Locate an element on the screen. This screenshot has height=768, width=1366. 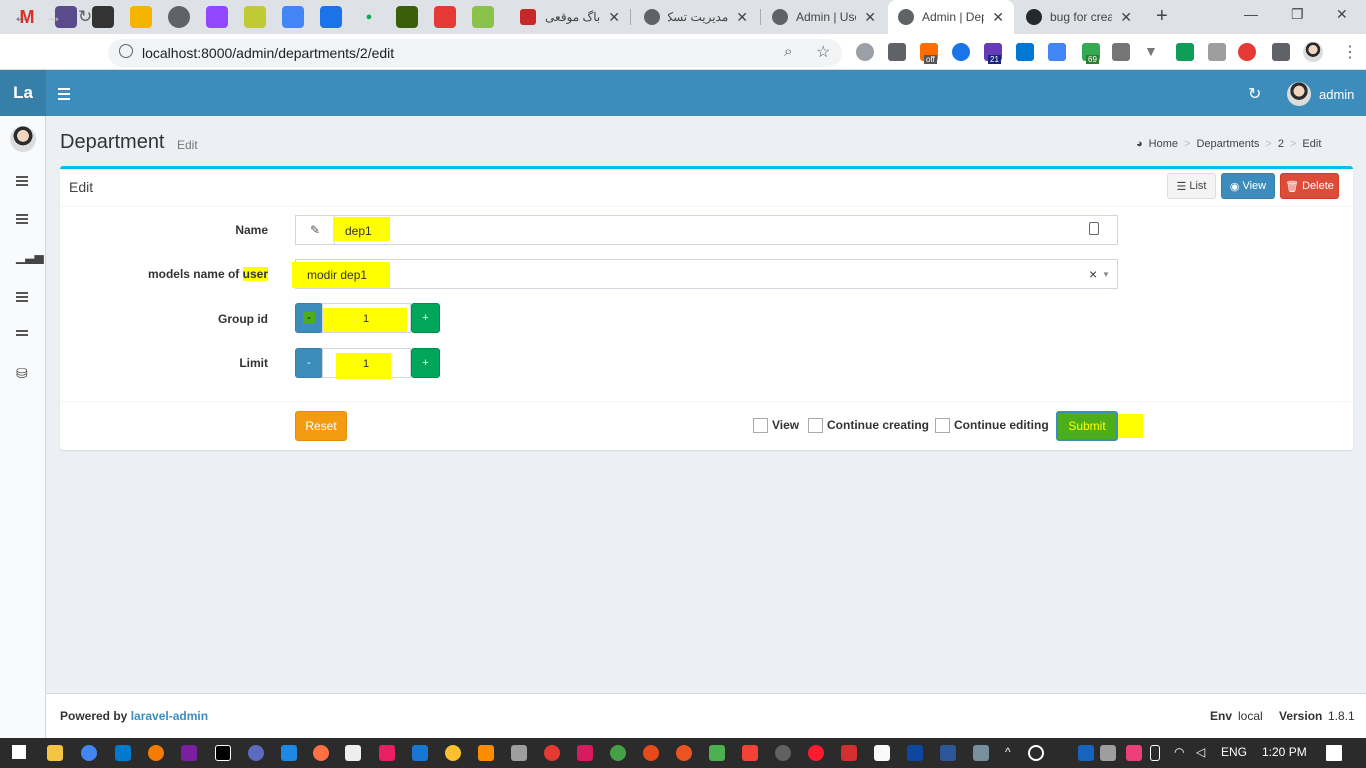
zoom-icon: ⌕ is located at coordinates (788, 51).